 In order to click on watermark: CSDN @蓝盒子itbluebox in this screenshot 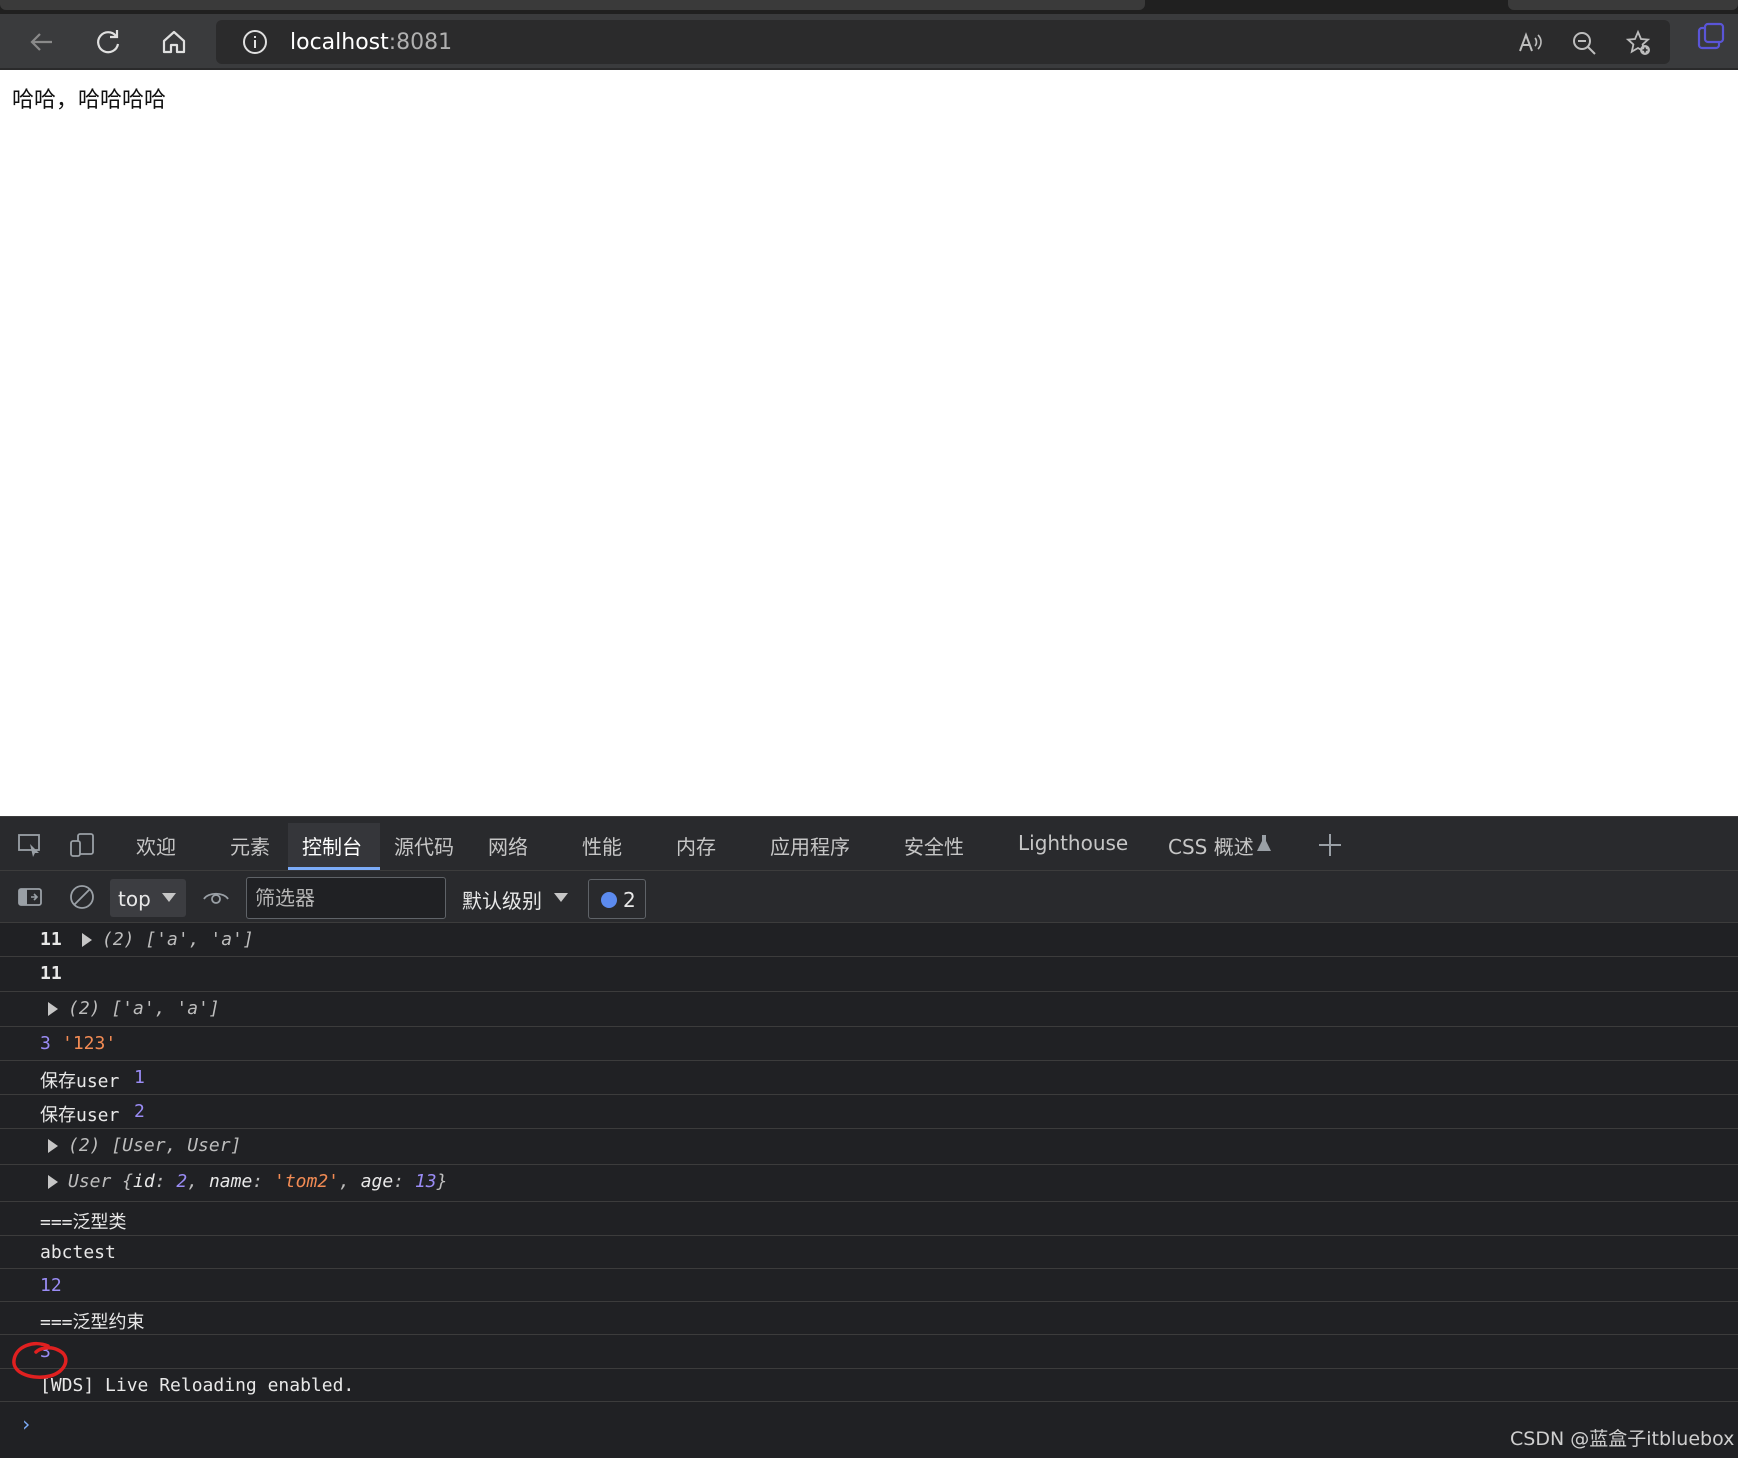, I will do `click(1622, 1439)`.